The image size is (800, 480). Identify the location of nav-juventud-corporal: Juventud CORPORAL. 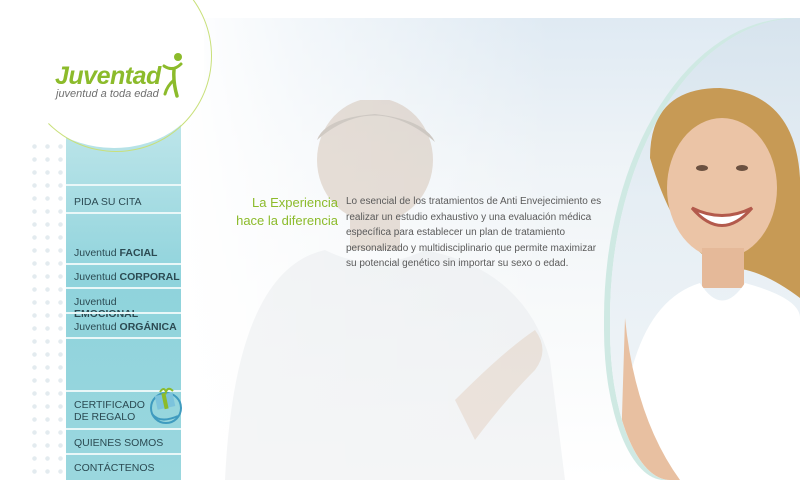
(123, 277).